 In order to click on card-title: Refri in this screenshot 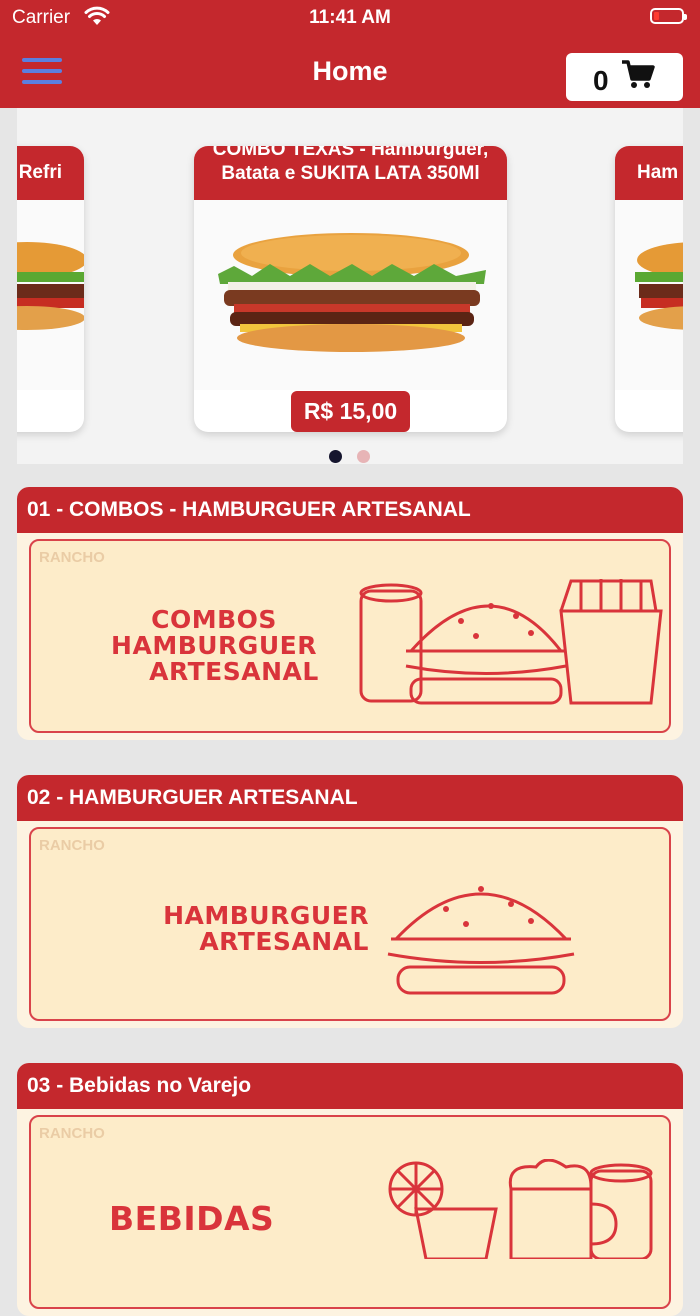, I will do `click(40, 172)`.